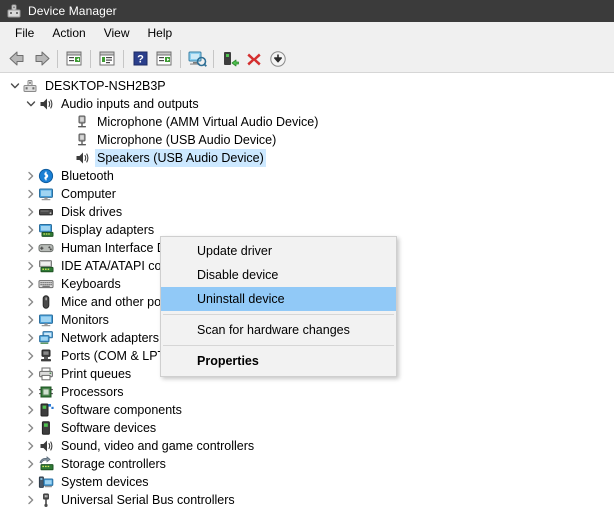 This screenshot has height=516, width=614. What do you see at coordinates (187, 140) in the screenshot?
I see `tree-item-label: Microphone (USB Audio Device)` at bounding box center [187, 140].